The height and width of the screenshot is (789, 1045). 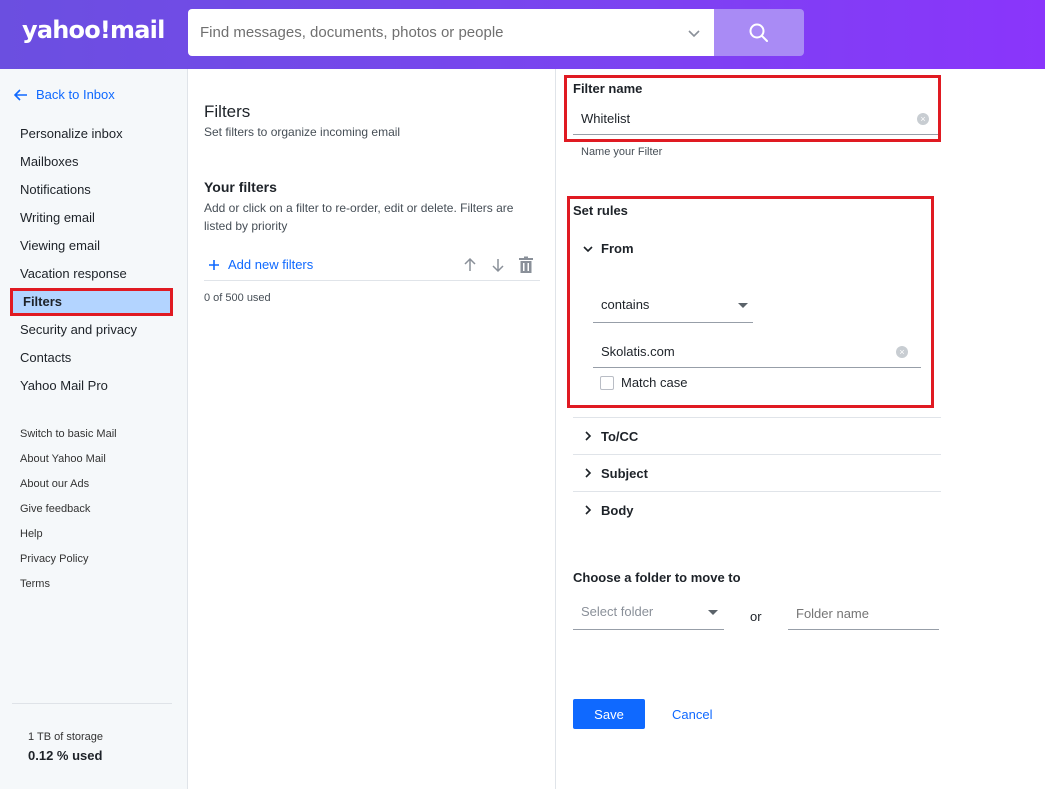 I want to click on back-to-inbox-link: Back to Inbox, so click(x=64, y=94).